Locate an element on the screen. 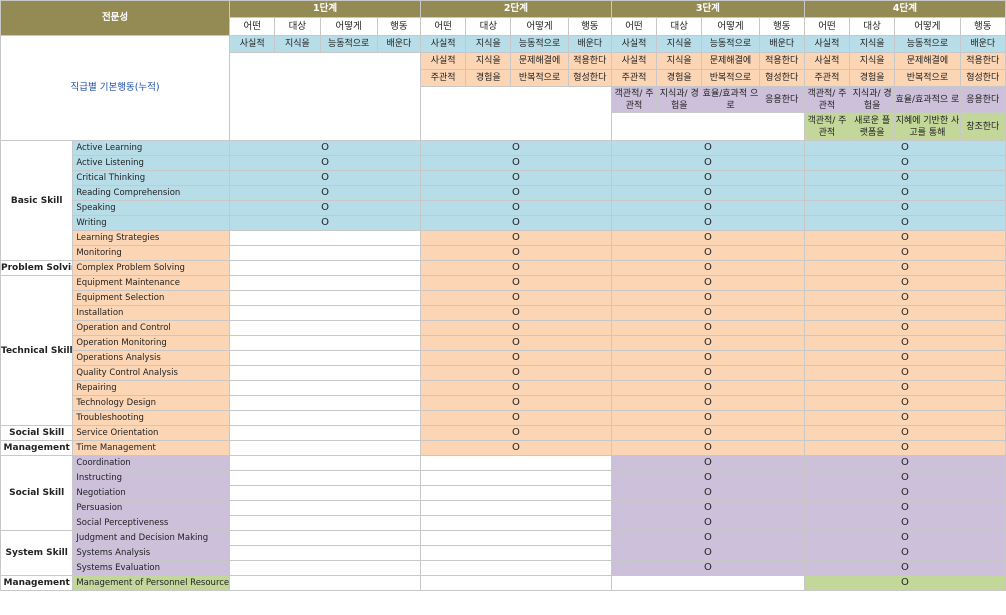 Image resolution: width=1006 pixels, height=615 pixels. stage-2-cell is located at coordinates (516, 493).